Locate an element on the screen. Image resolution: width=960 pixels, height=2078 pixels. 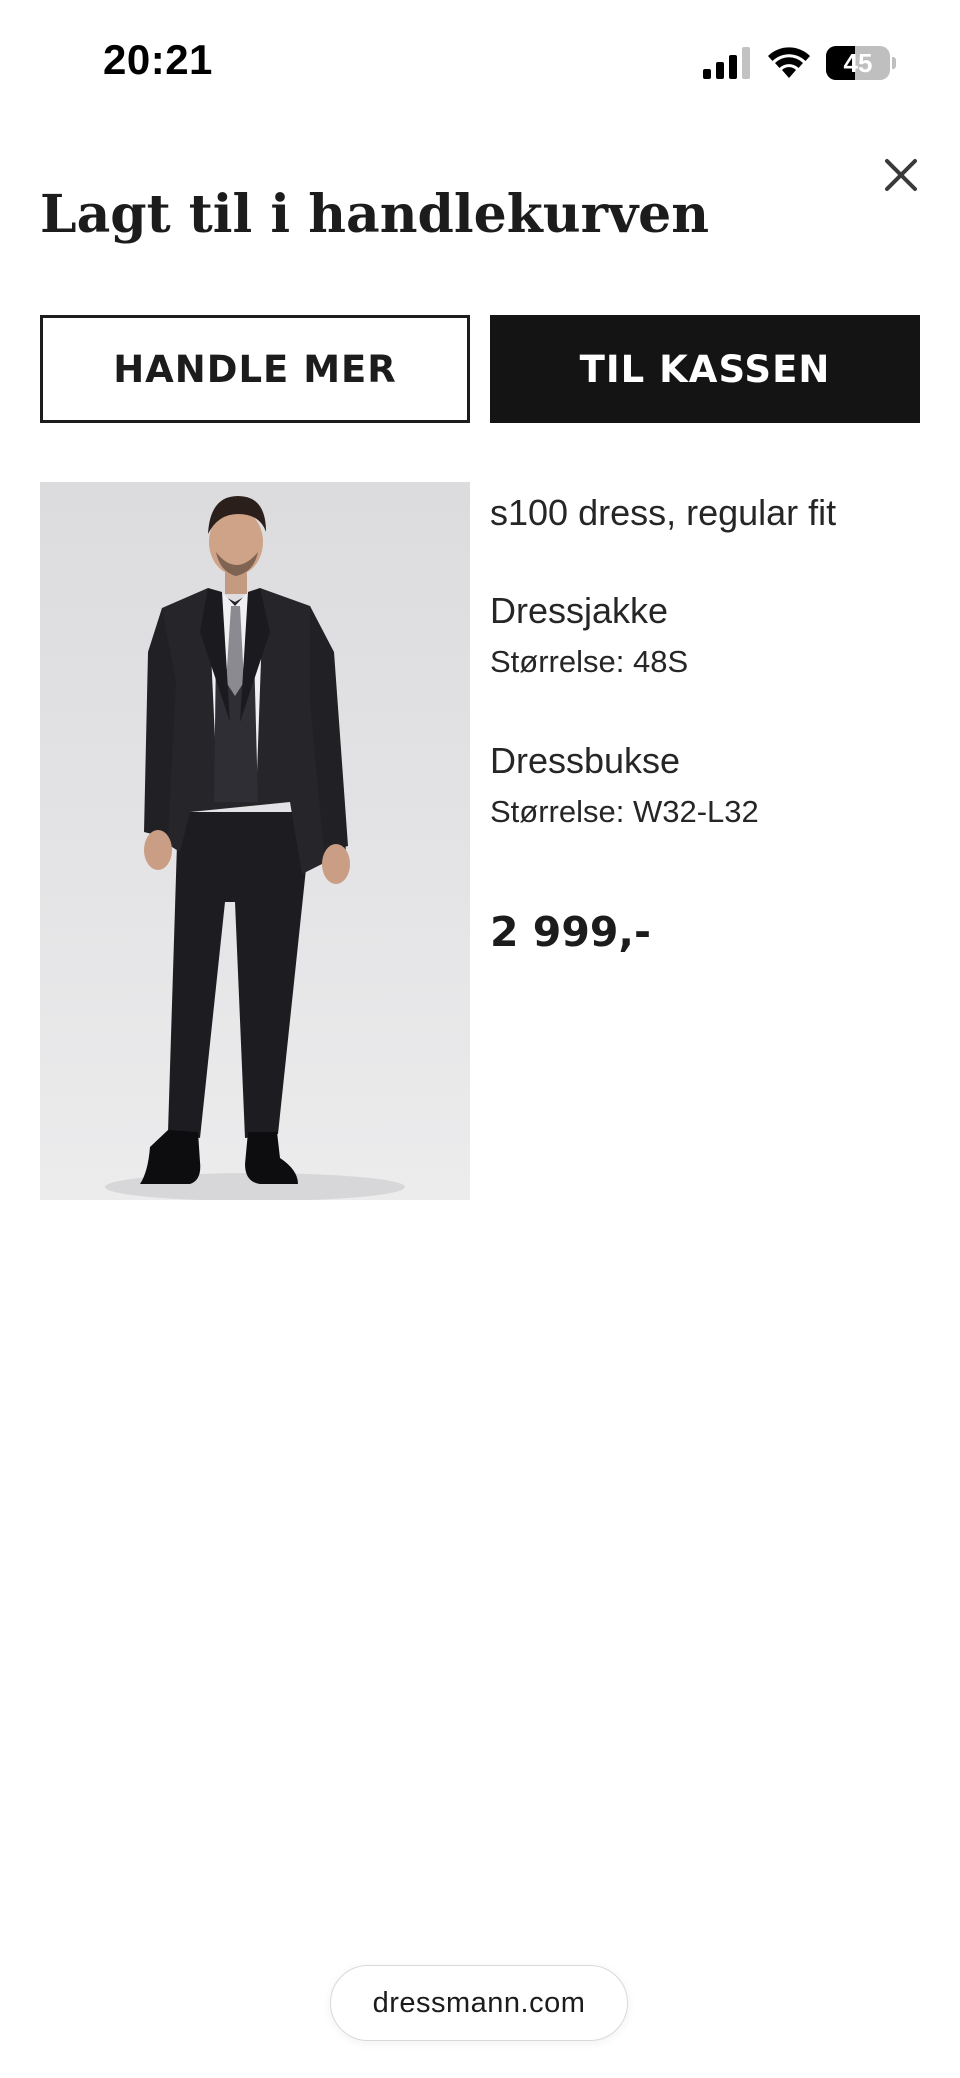
cellular-signal-icon is located at coordinates (726, 63).